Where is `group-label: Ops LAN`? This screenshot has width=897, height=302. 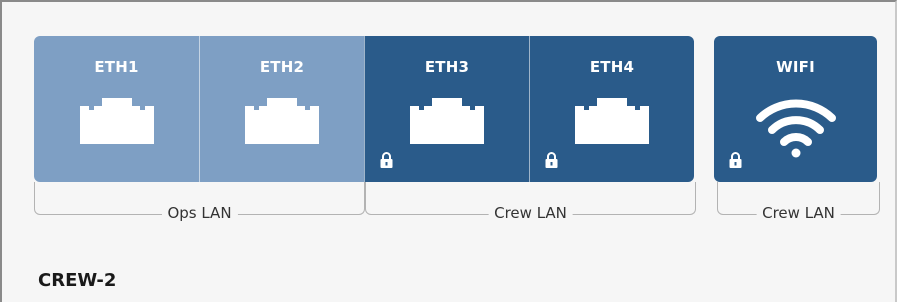
group-label: Ops LAN is located at coordinates (199, 213).